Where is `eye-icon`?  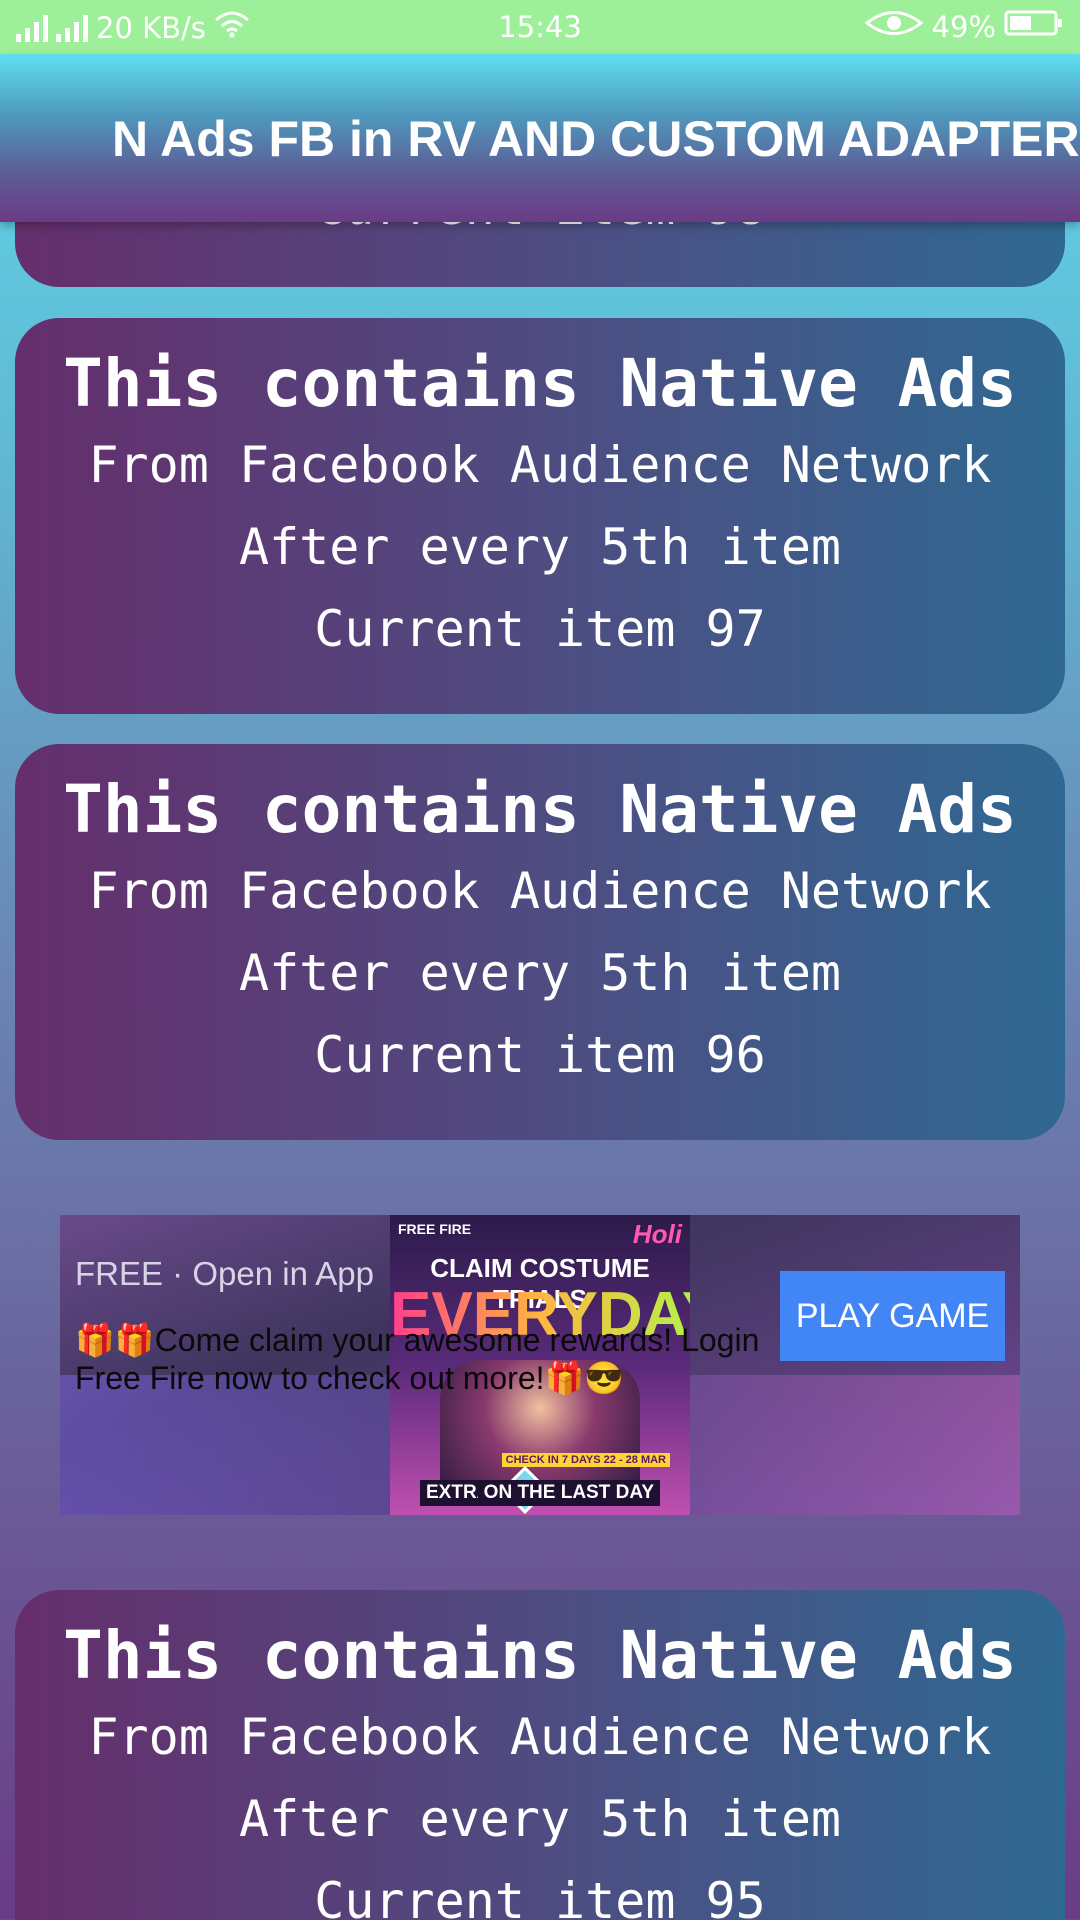
eye-icon is located at coordinates (894, 26).